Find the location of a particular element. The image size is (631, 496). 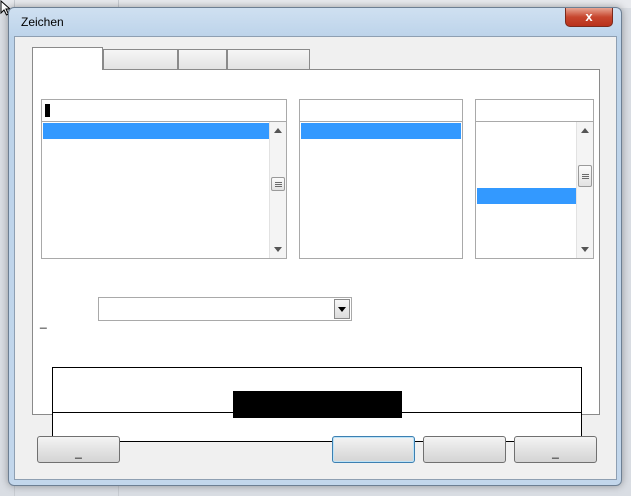

language-dropdown-button is located at coordinates (342, 309).